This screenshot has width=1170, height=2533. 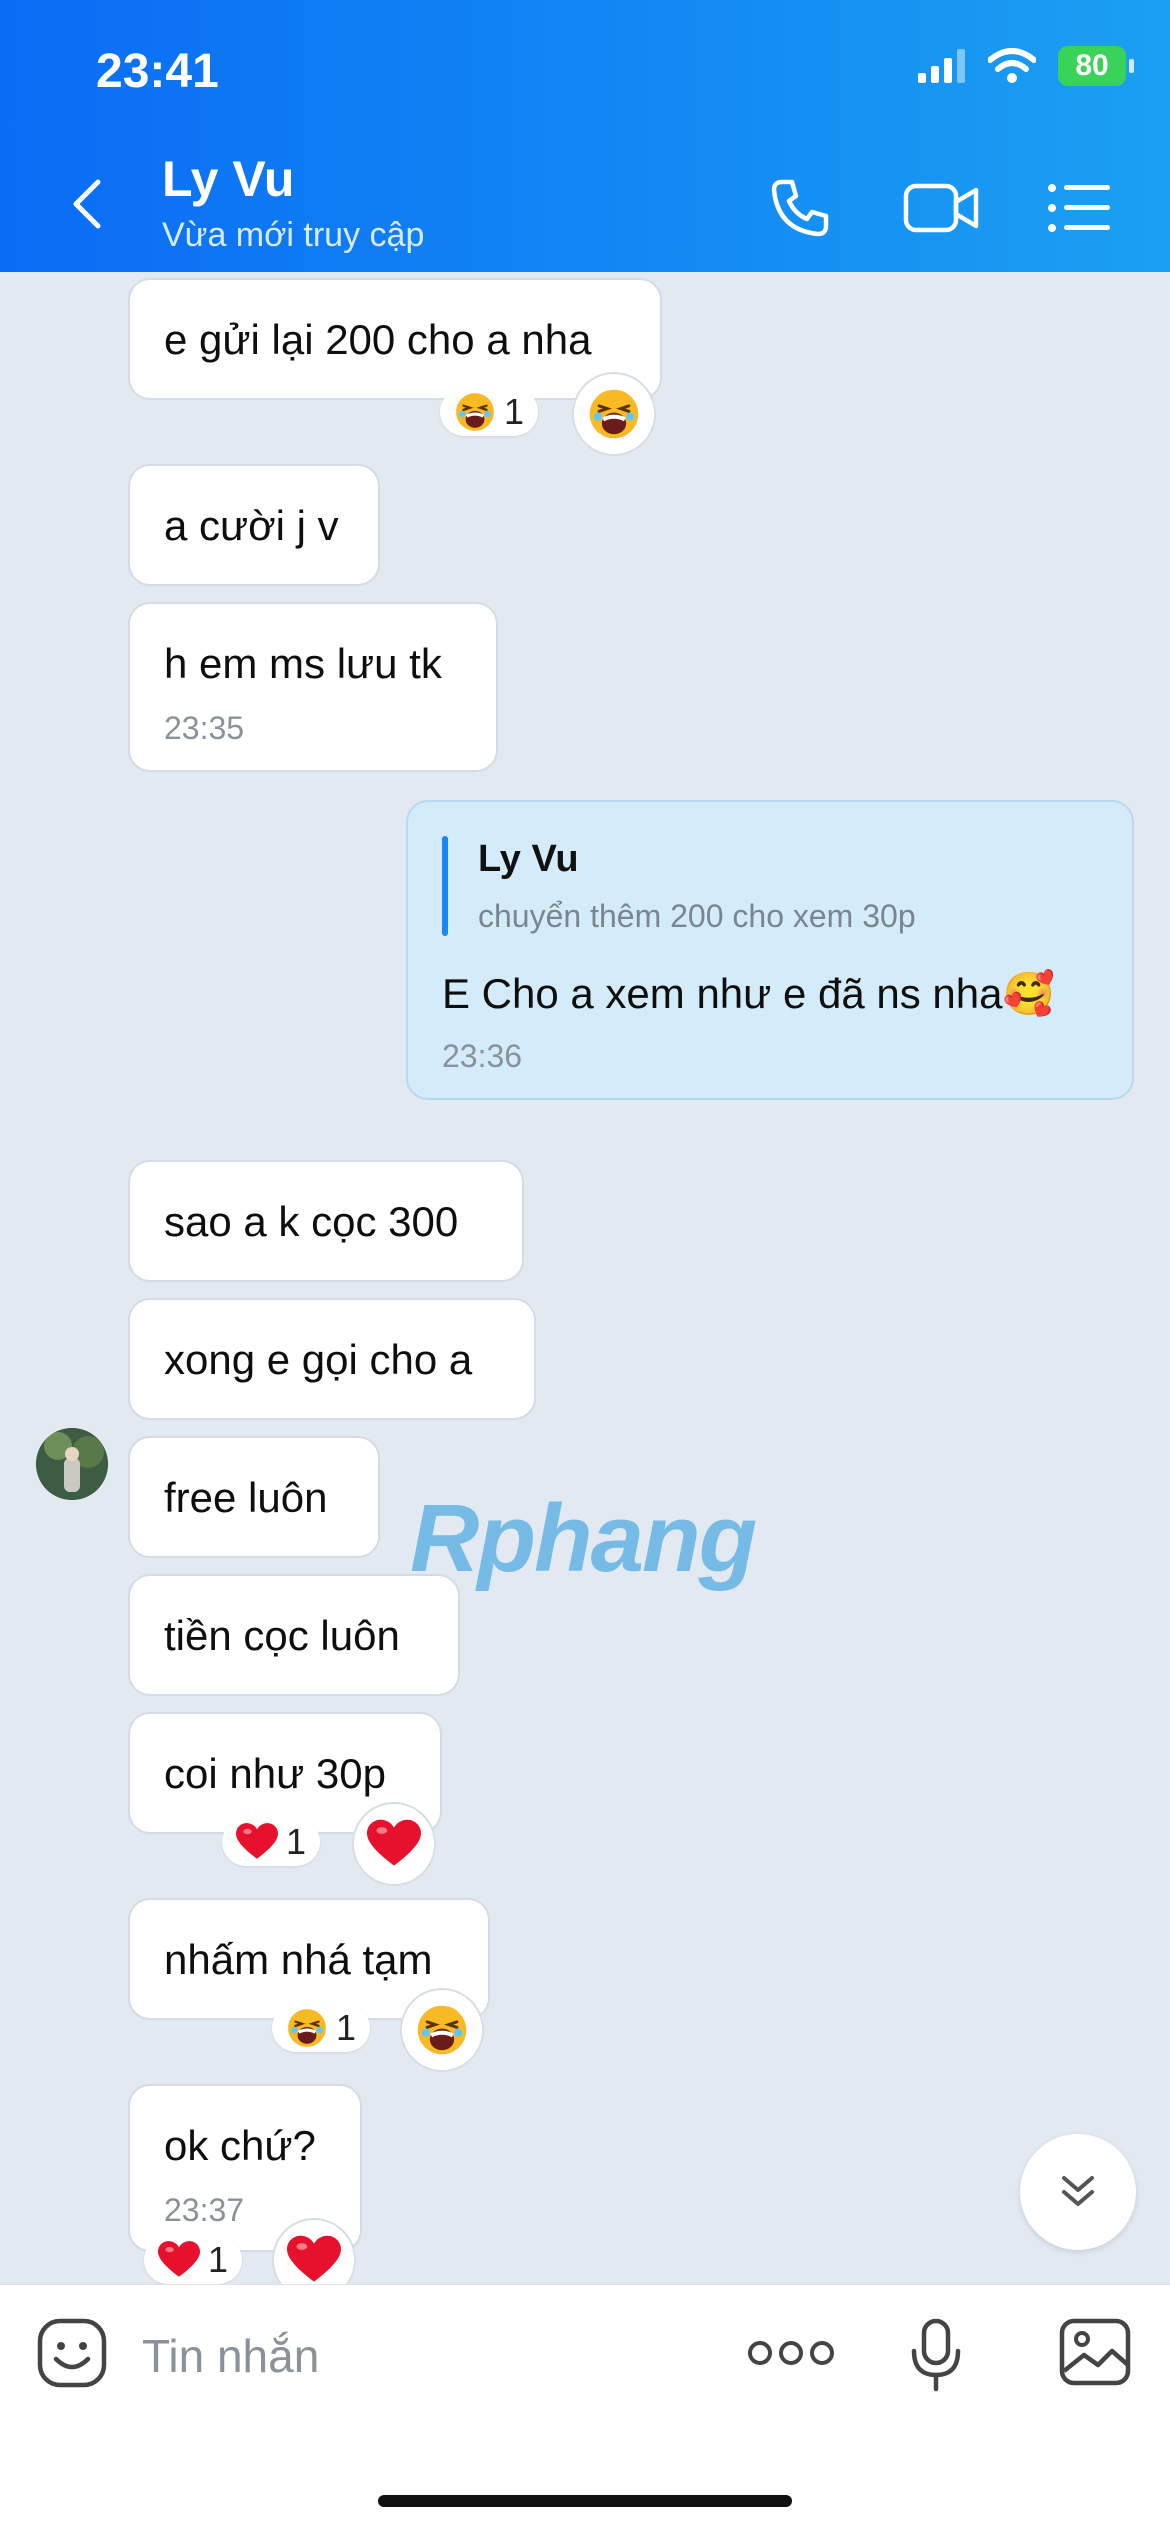 I want to click on more-options-icon, so click(x=791, y=2353).